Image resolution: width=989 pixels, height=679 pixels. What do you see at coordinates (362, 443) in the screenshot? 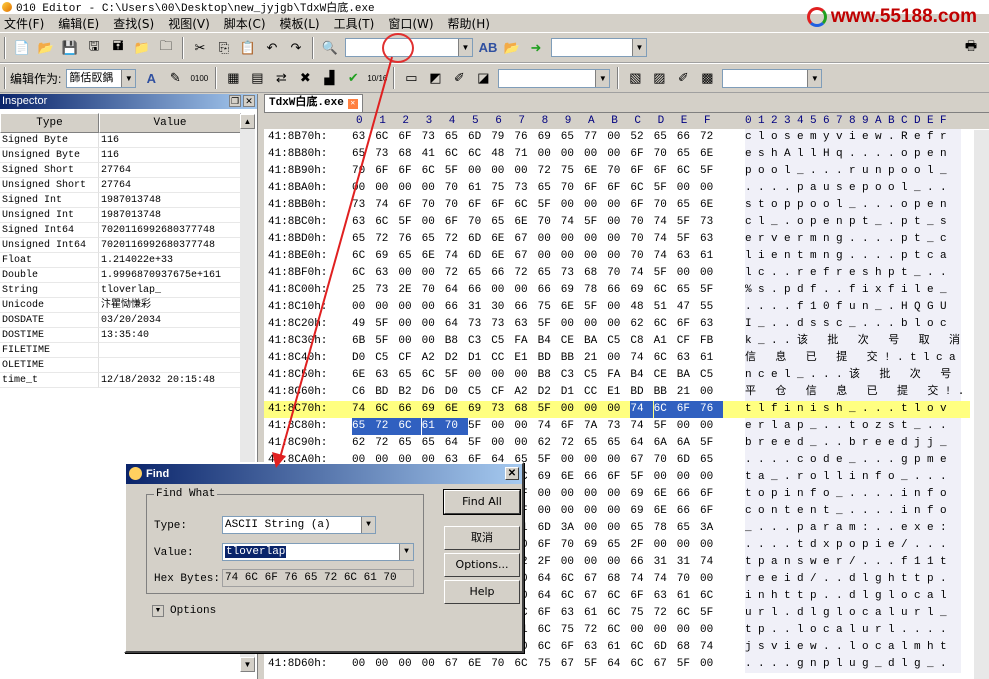
I see `hex-byte: 62` at bounding box center [362, 443].